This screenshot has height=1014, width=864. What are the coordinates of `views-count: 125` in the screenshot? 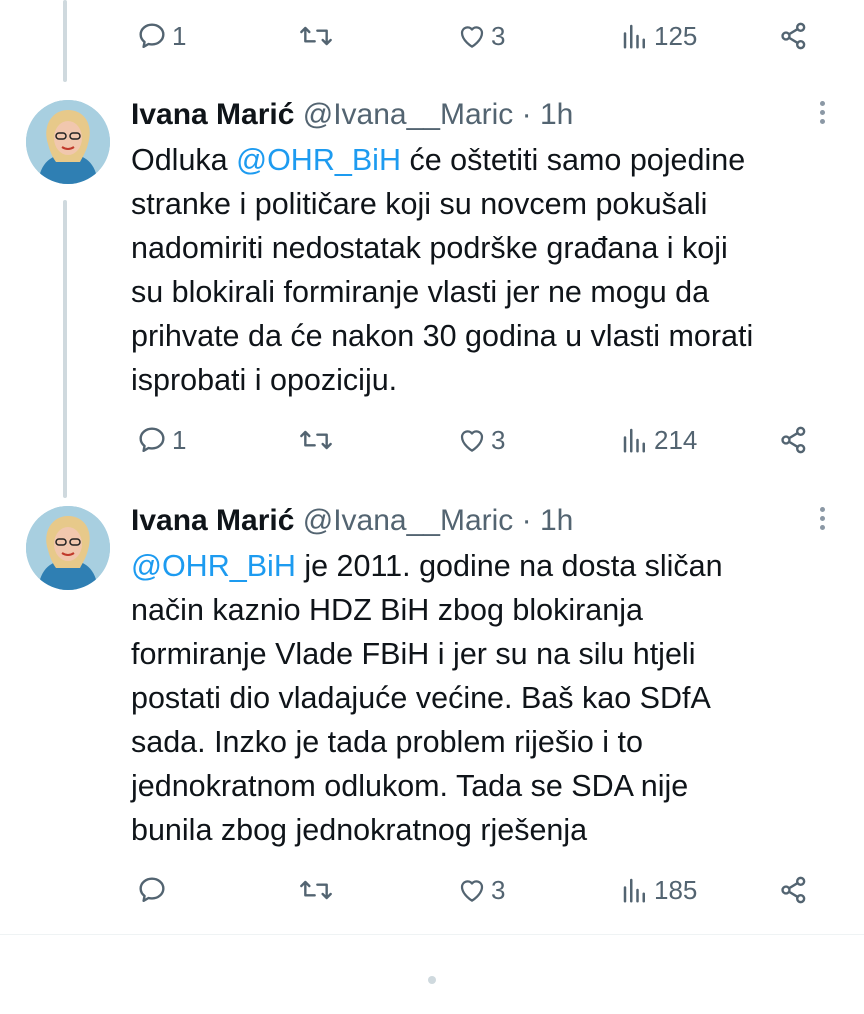 It's located at (676, 35).